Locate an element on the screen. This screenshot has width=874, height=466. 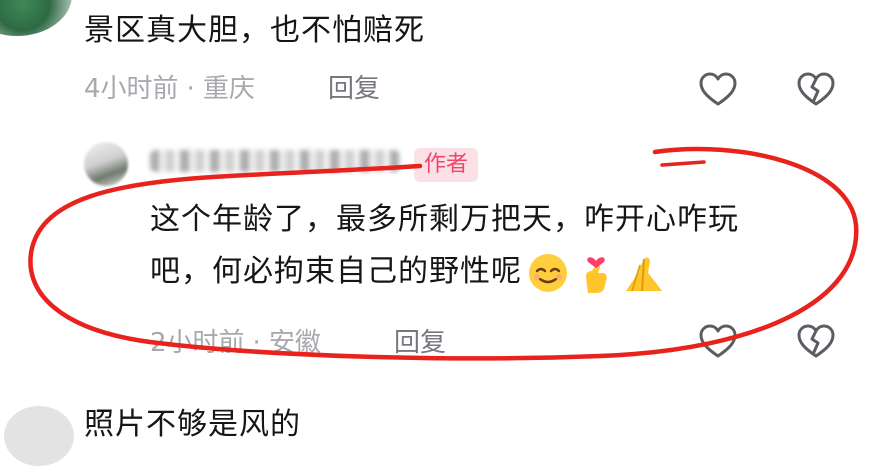
comment-location: 安徽 is located at coordinates (294, 343).